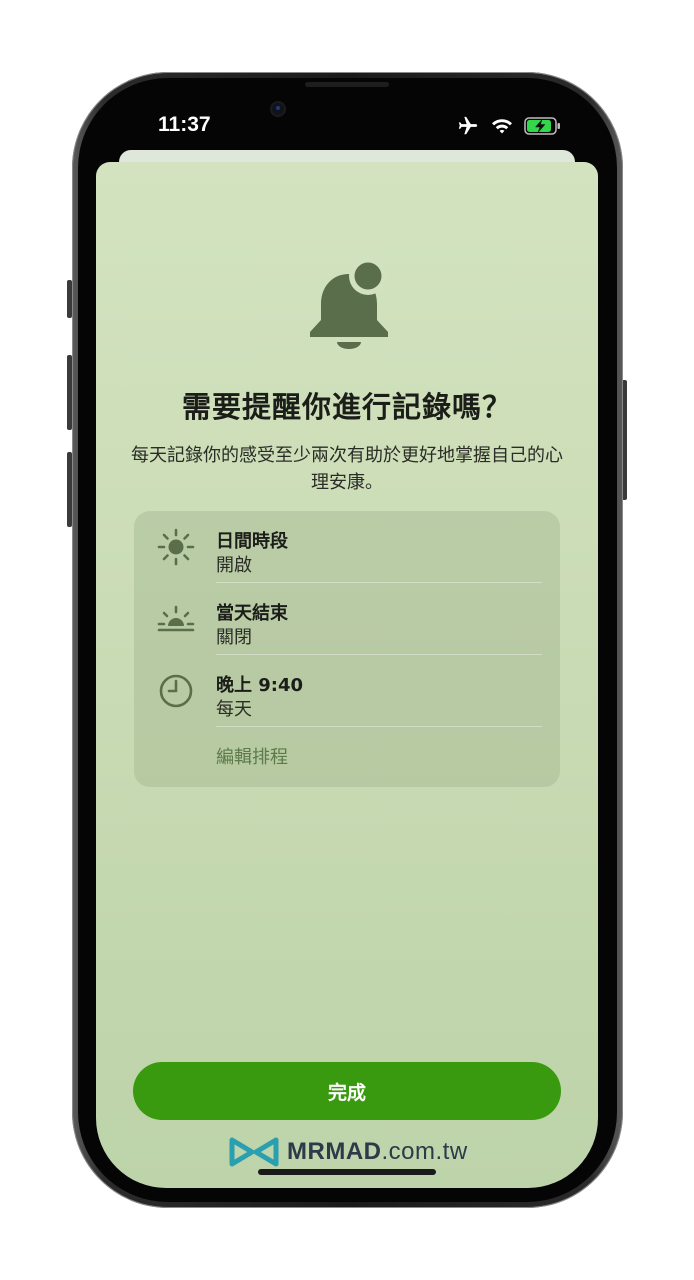 The image size is (694, 1280). I want to click on clock-icon, so click(176, 691).